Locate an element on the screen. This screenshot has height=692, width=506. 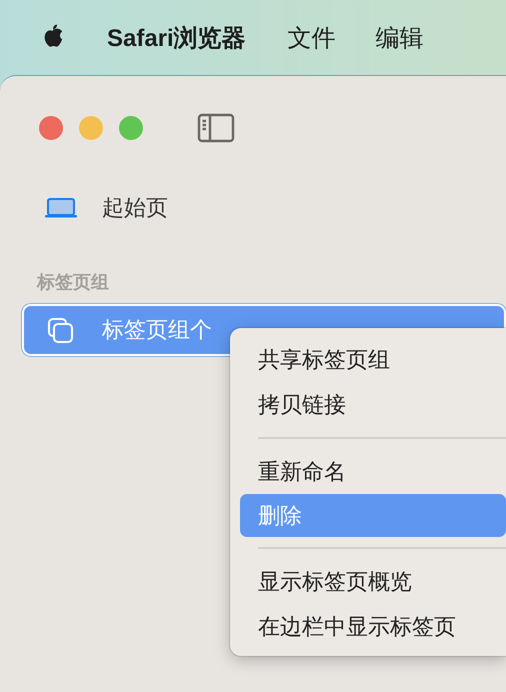
section-header: 标签页组 is located at coordinates (73, 282).